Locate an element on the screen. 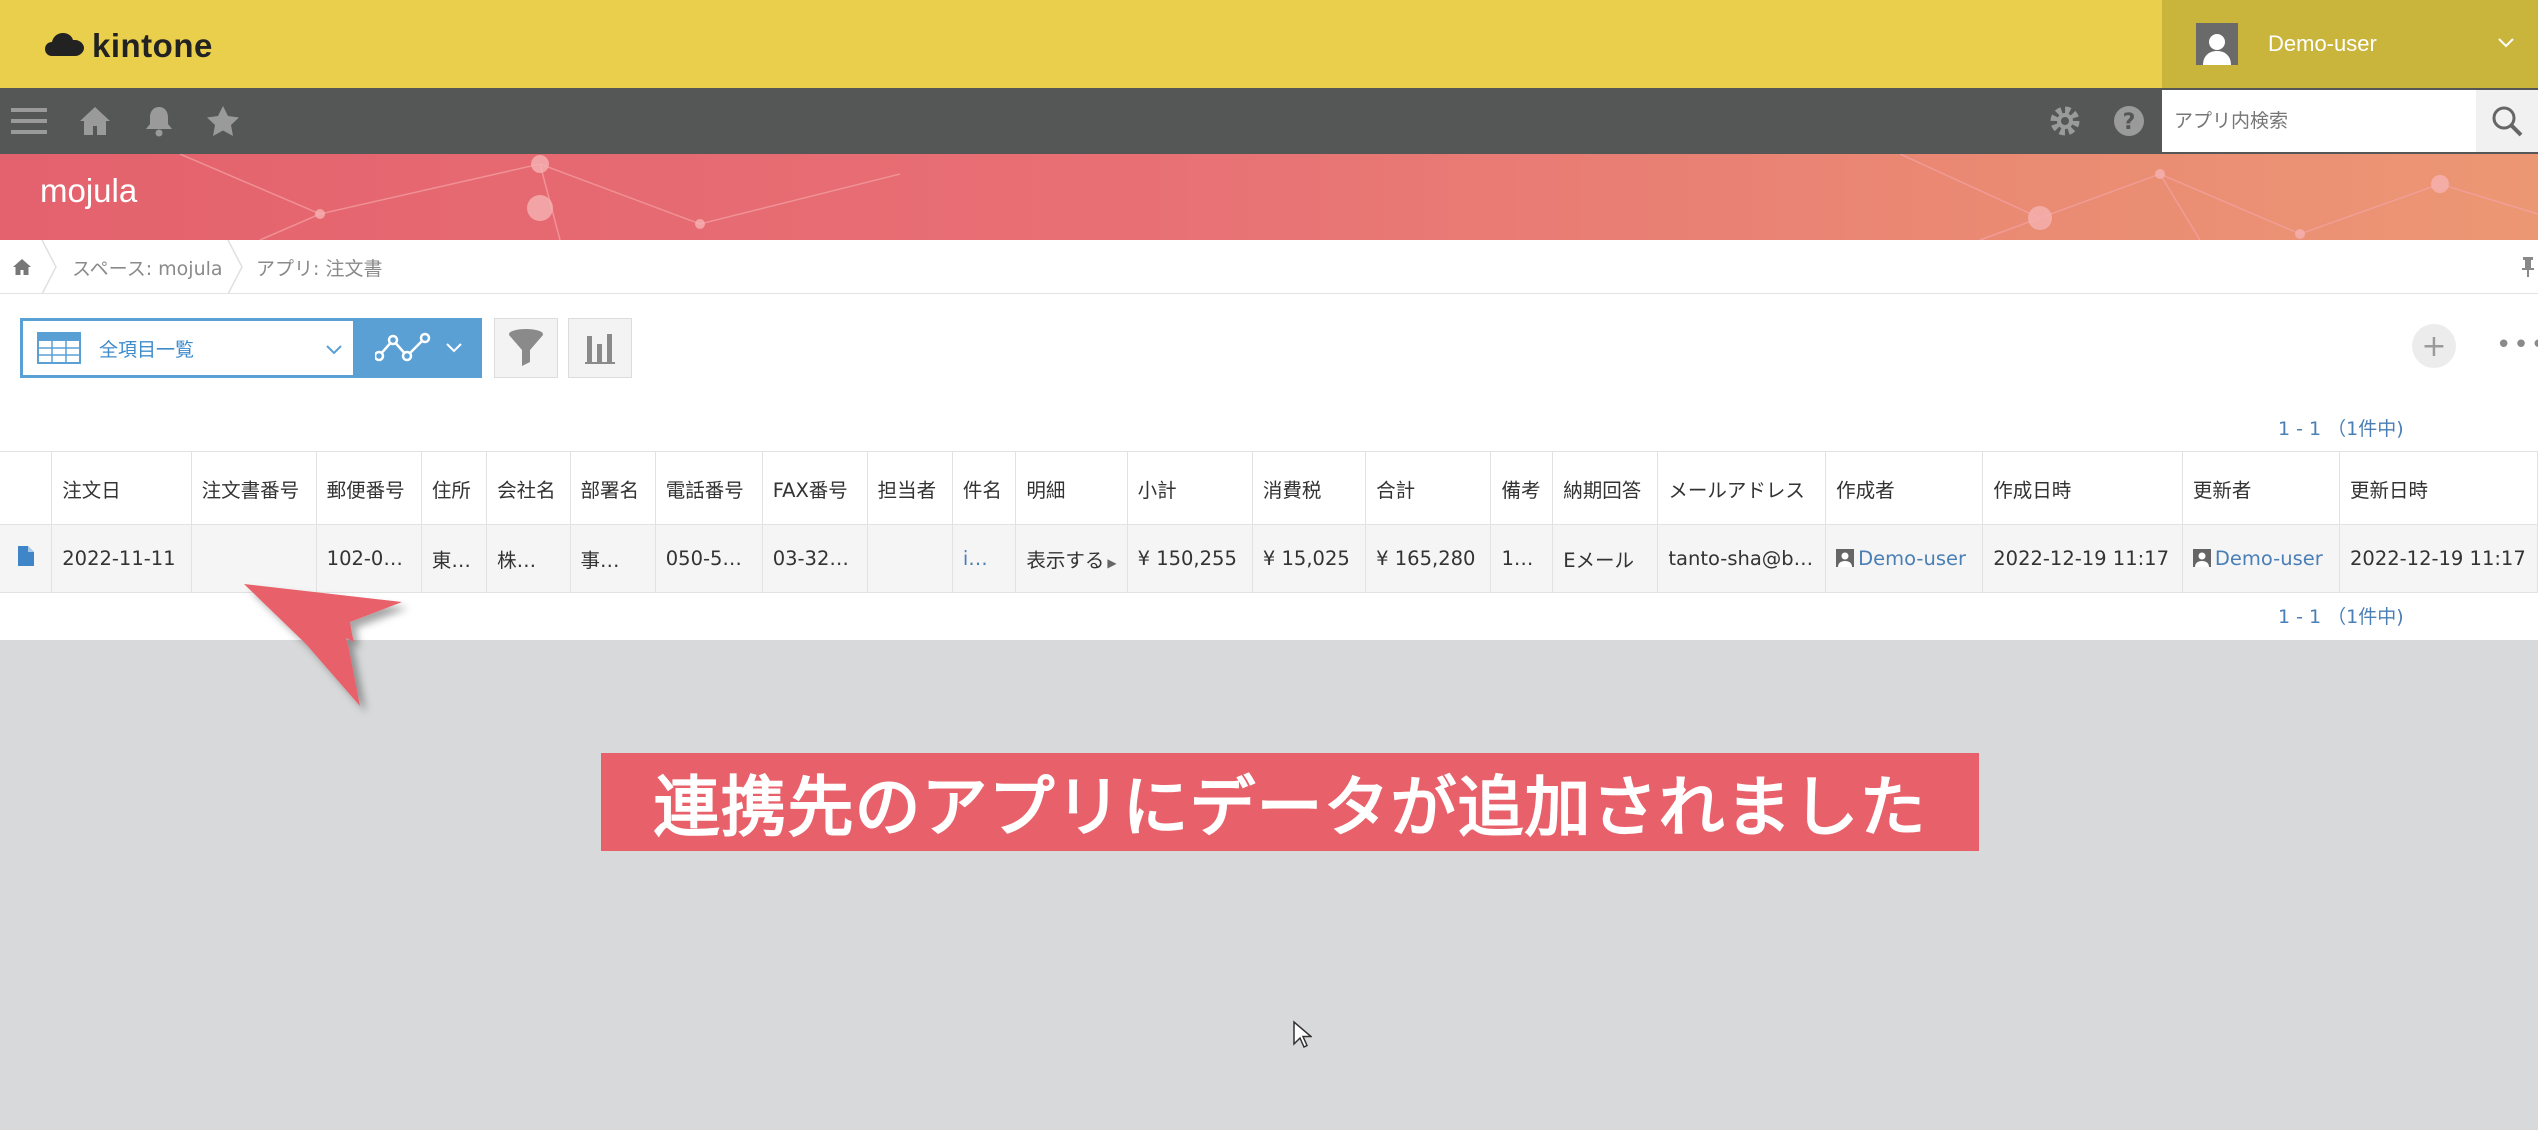  menu-icon is located at coordinates (29, 121).